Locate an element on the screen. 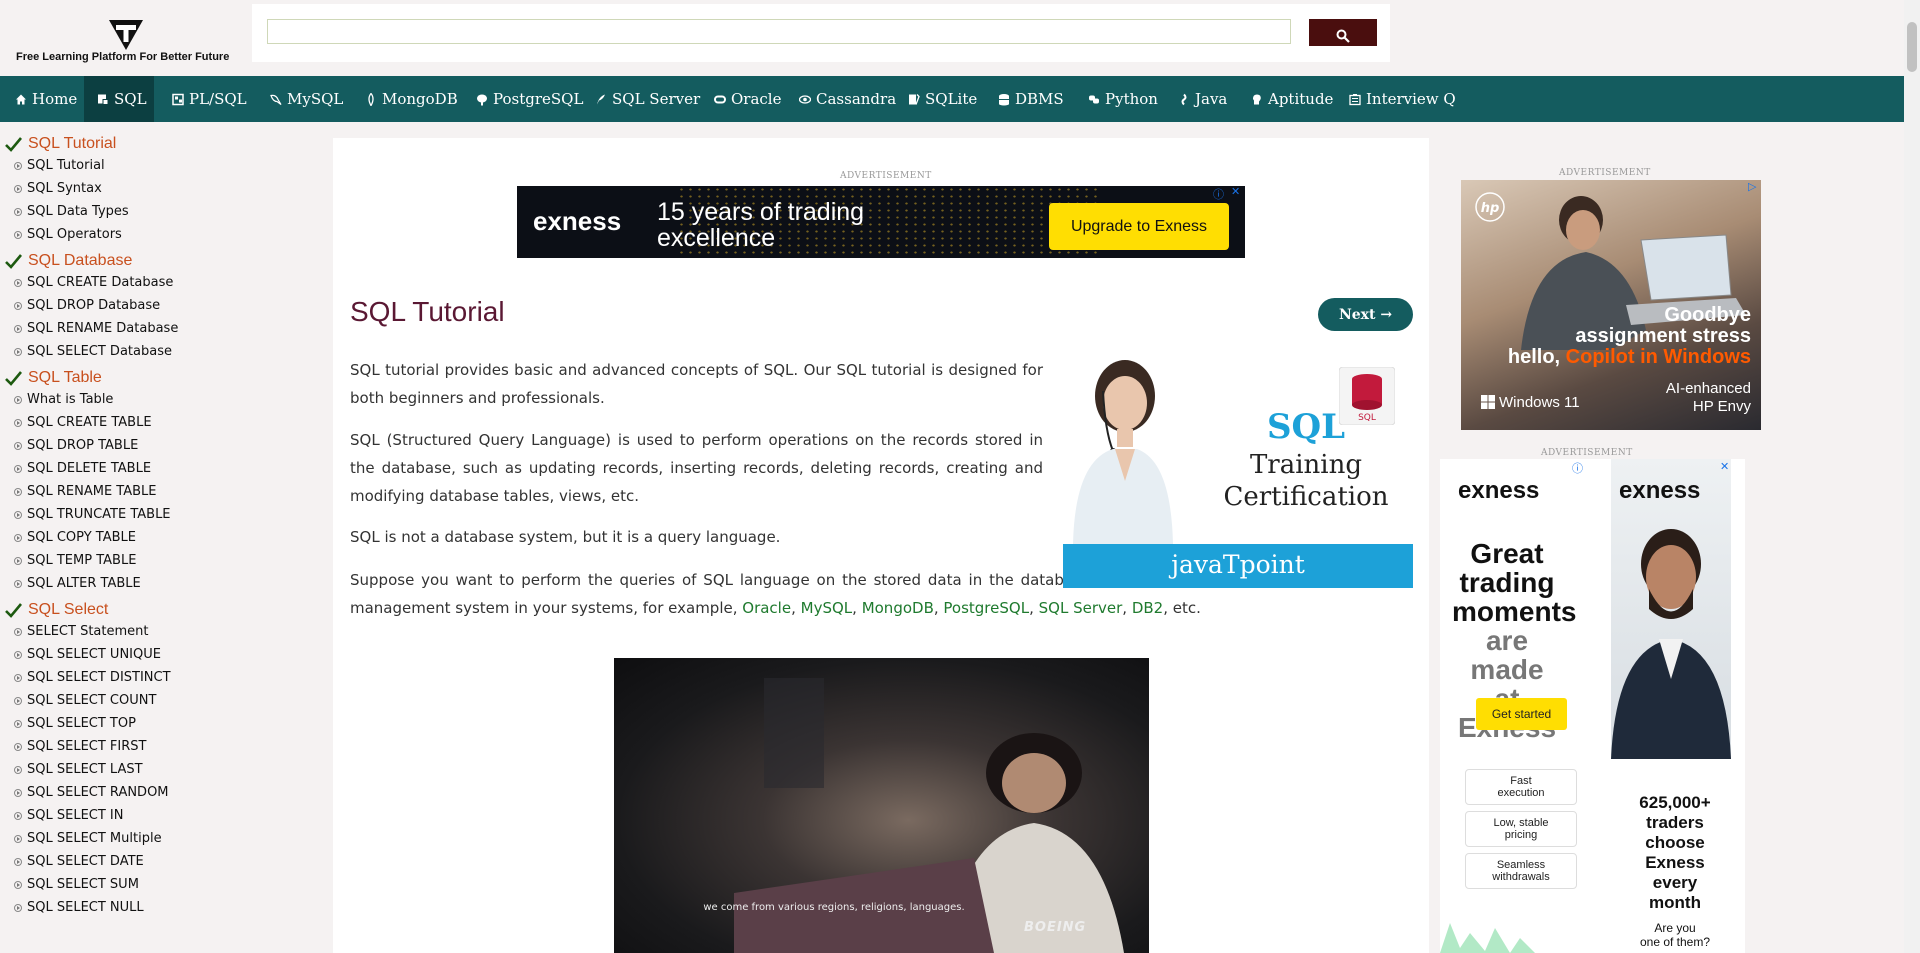  nav-python: Python is located at coordinates (1123, 99).